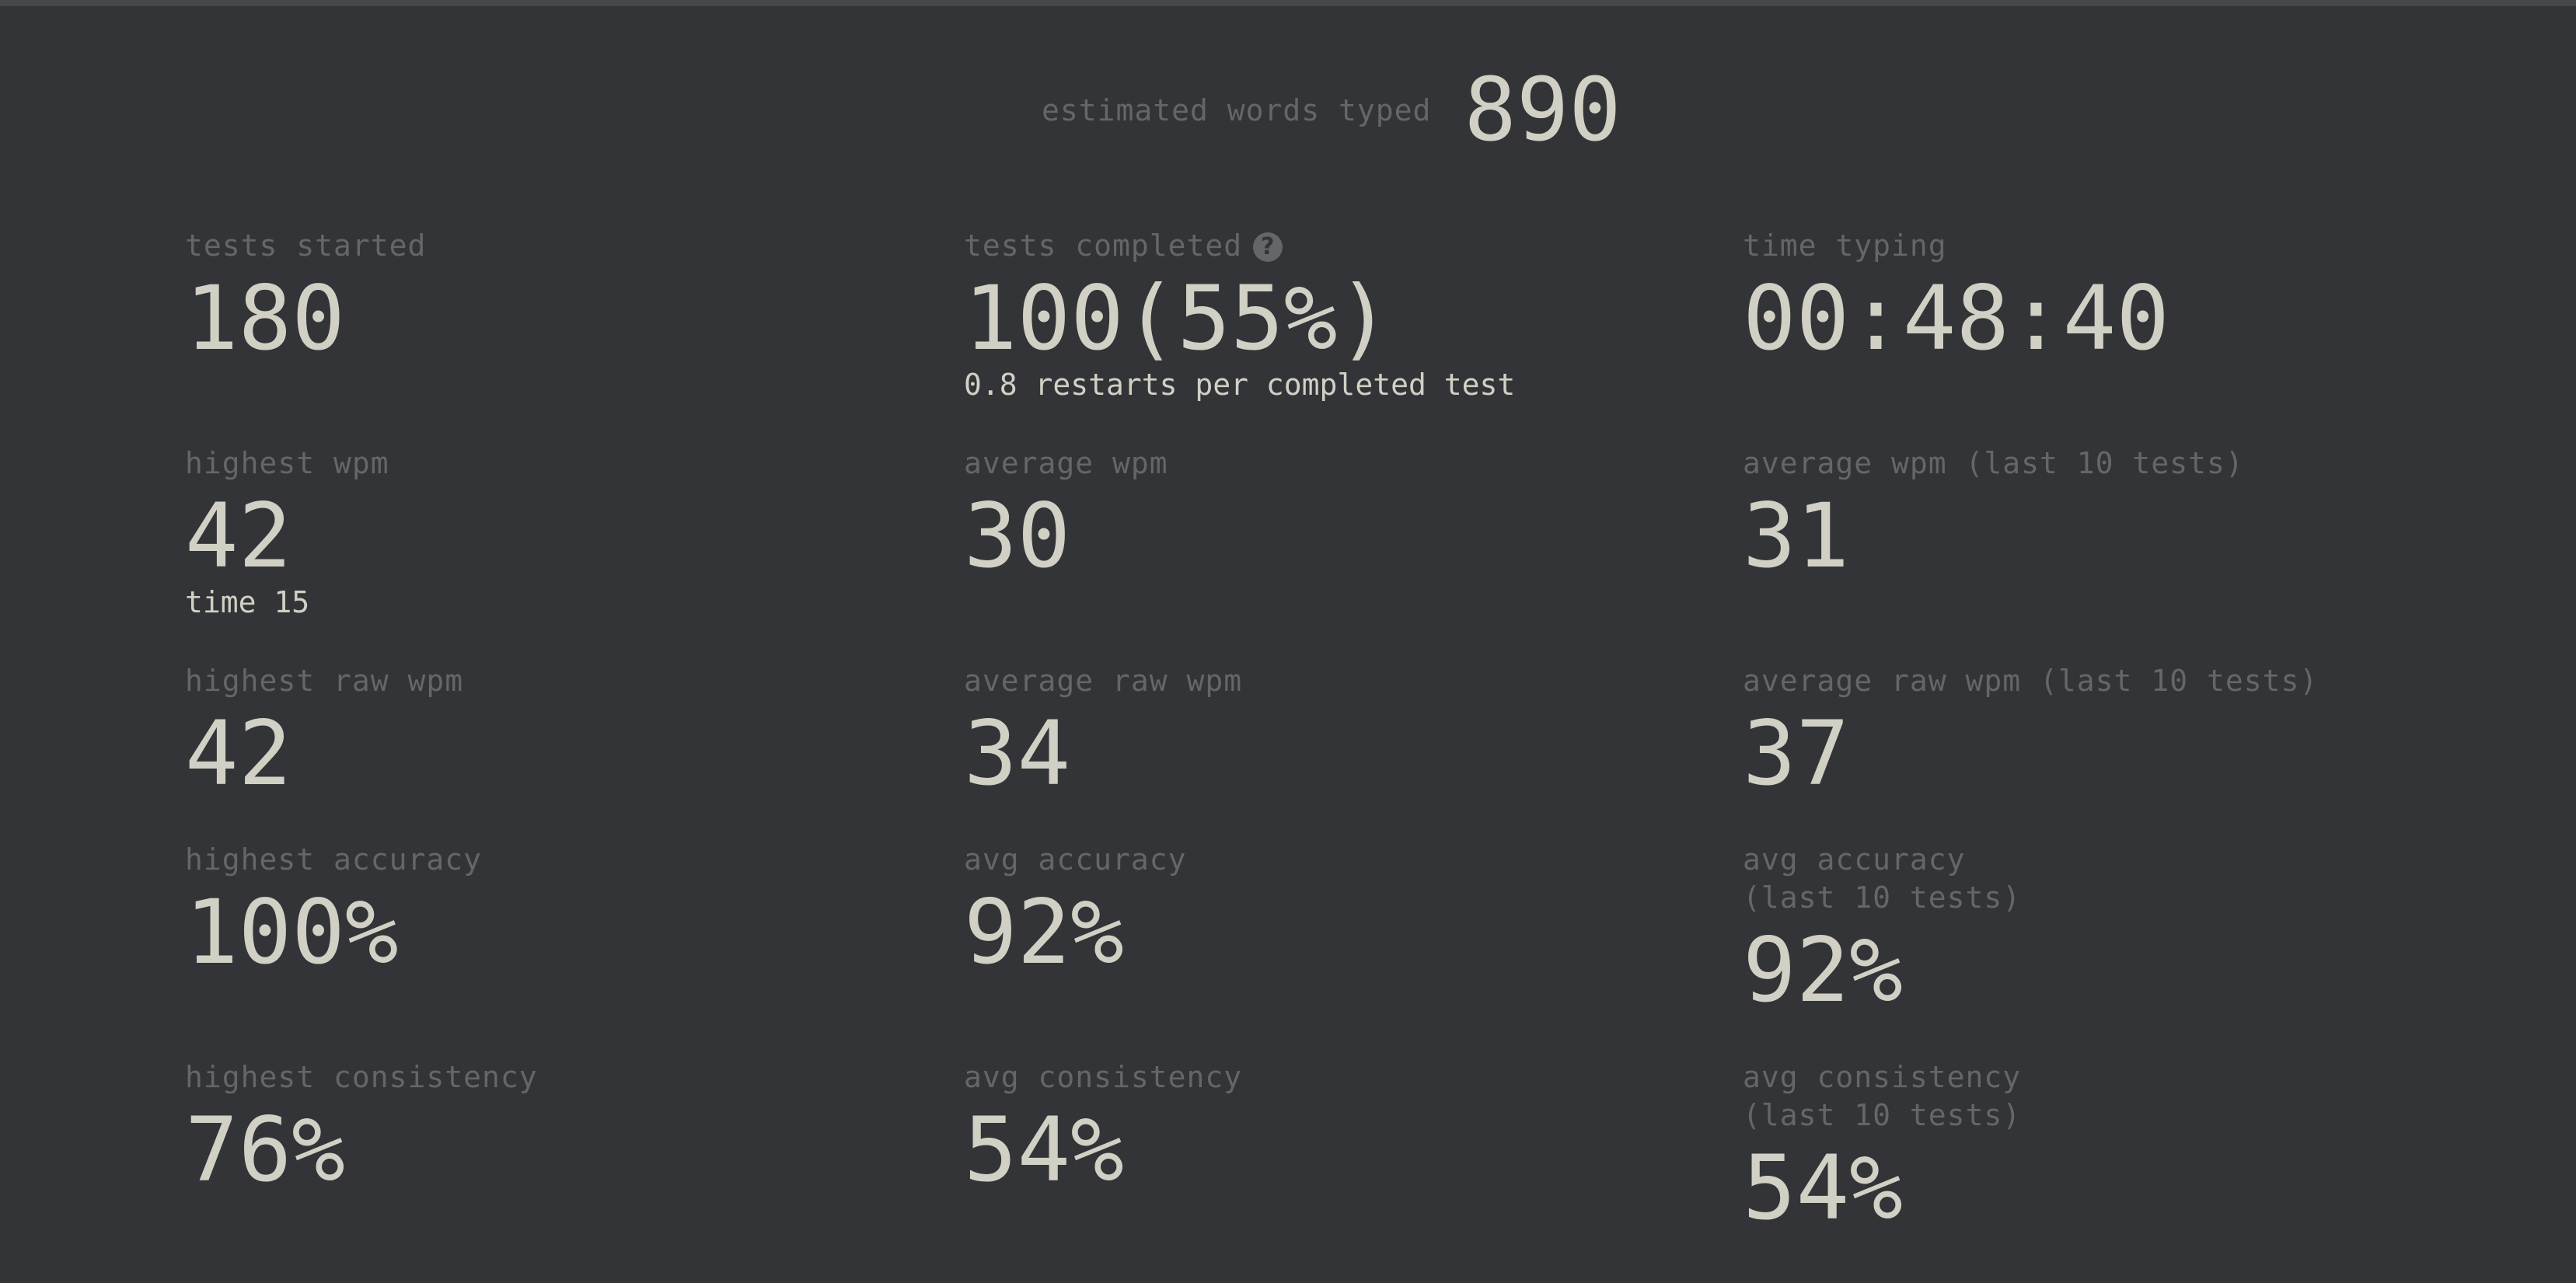  What do you see at coordinates (1797, 754) in the screenshot?
I see `stat-value: 37` at bounding box center [1797, 754].